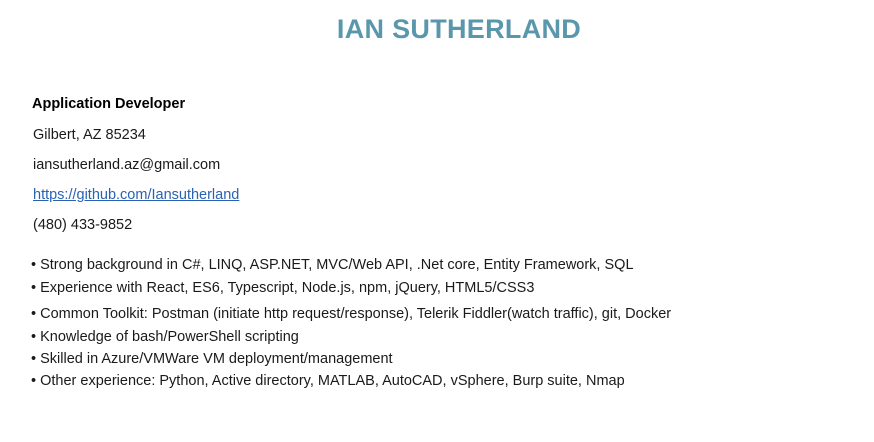 The image size is (874, 442). What do you see at coordinates (136, 195) in the screenshot?
I see `github-link: https://github.com/Iansutherland` at bounding box center [136, 195].